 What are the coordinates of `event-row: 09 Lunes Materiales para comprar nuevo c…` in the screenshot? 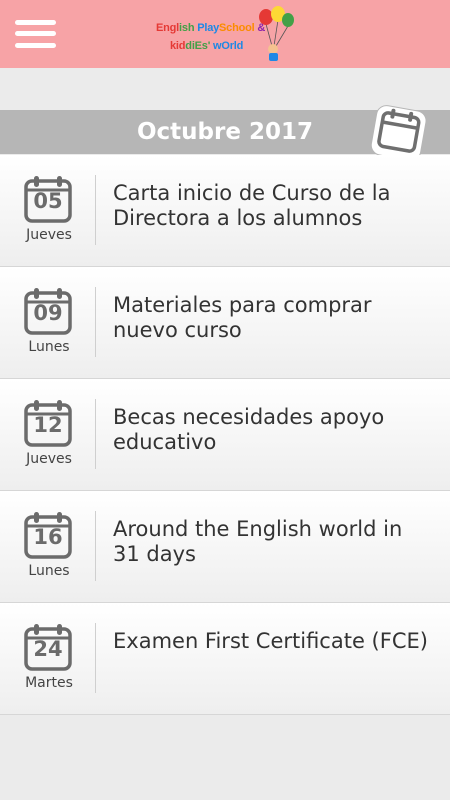 It's located at (225, 323).